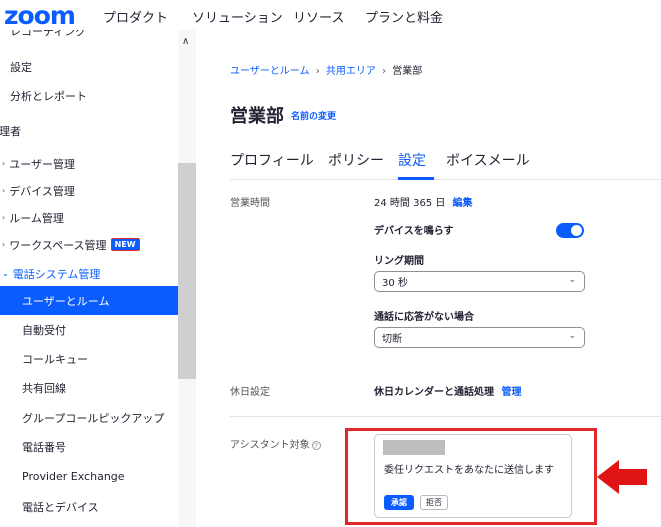 The image size is (661, 527). What do you see at coordinates (125, 244) in the screenshot?
I see `new-badge: NEW` at bounding box center [125, 244].